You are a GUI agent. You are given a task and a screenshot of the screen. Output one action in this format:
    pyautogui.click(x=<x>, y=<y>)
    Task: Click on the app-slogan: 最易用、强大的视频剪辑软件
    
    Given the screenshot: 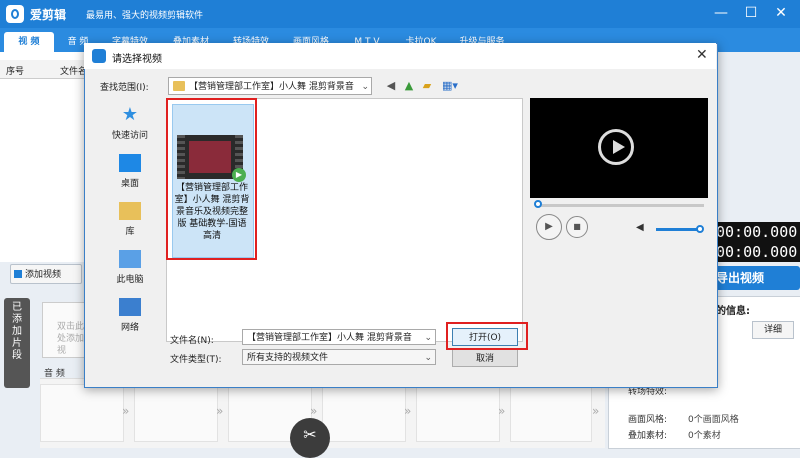 What is the action you would take?
    pyautogui.click(x=145, y=16)
    